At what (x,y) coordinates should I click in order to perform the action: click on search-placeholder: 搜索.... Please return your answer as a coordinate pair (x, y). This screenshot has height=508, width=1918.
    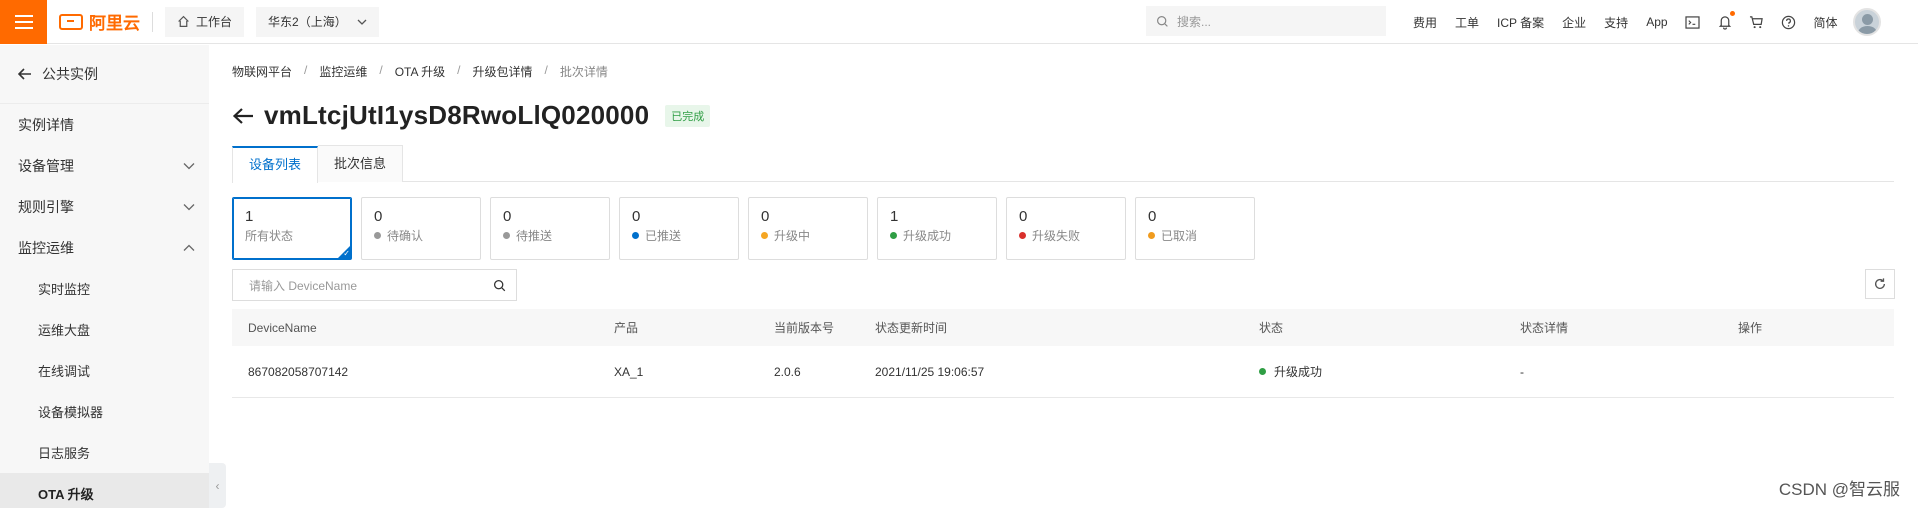
    Looking at the image, I should click on (1194, 21).